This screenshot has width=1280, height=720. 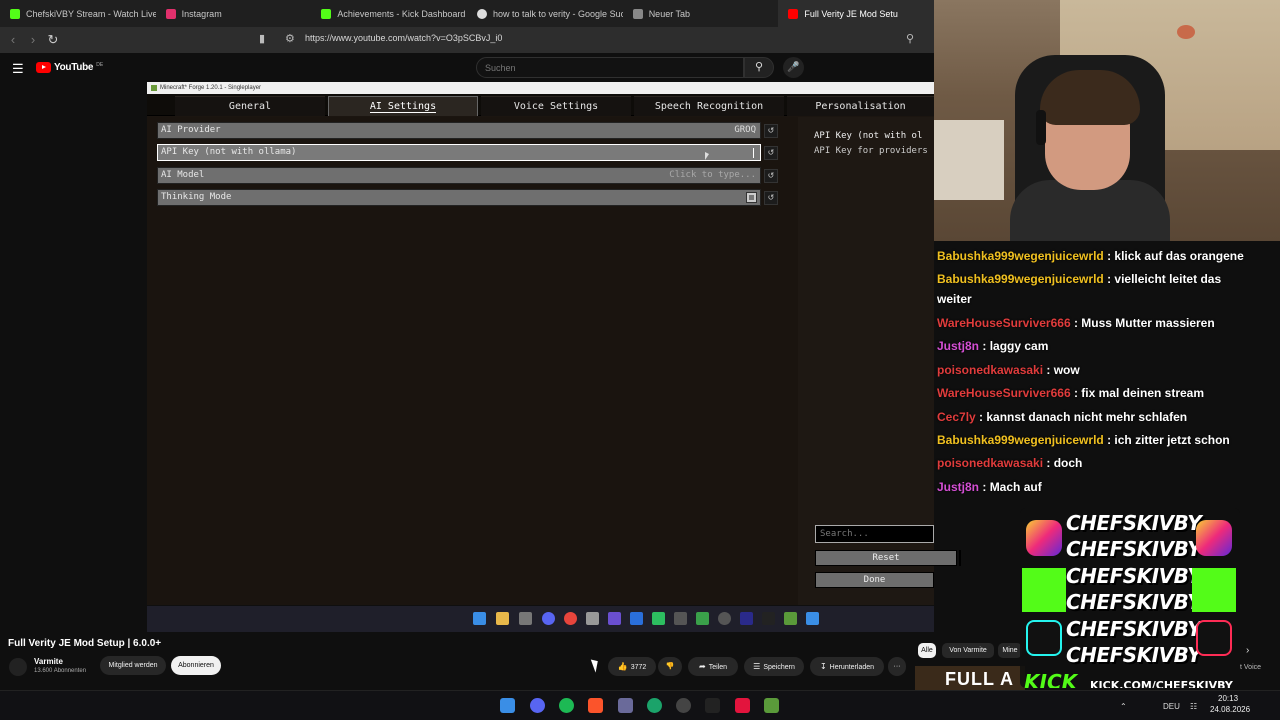 What do you see at coordinates (1161, 683) in the screenshot?
I see `kick-url: KICK.COM/CHEFSKIVBY` at bounding box center [1161, 683].